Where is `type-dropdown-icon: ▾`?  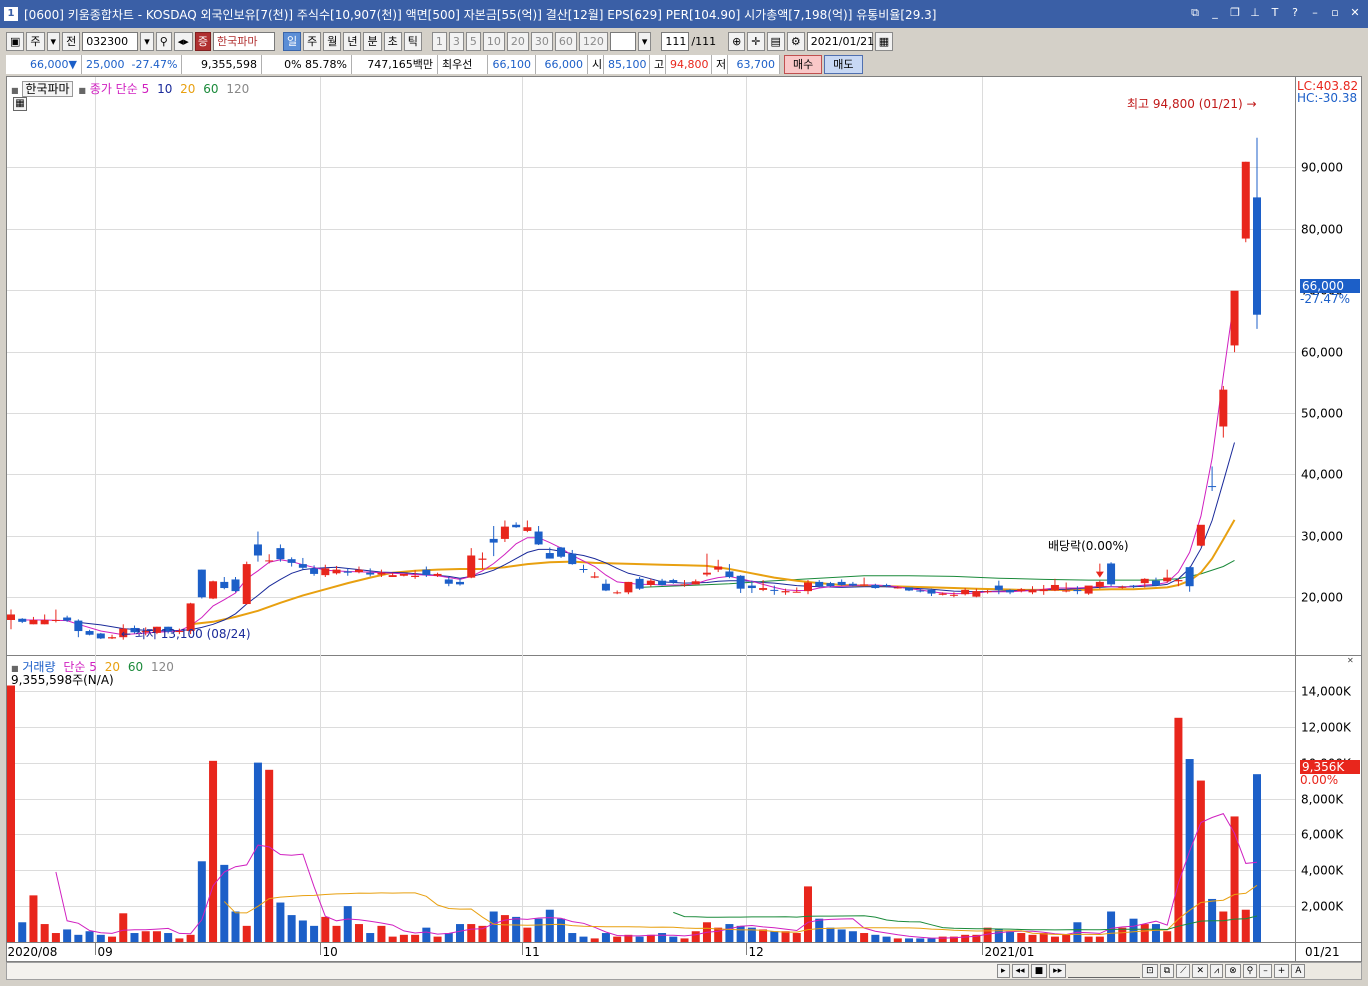
type-dropdown-icon: ▾ is located at coordinates (53, 41).